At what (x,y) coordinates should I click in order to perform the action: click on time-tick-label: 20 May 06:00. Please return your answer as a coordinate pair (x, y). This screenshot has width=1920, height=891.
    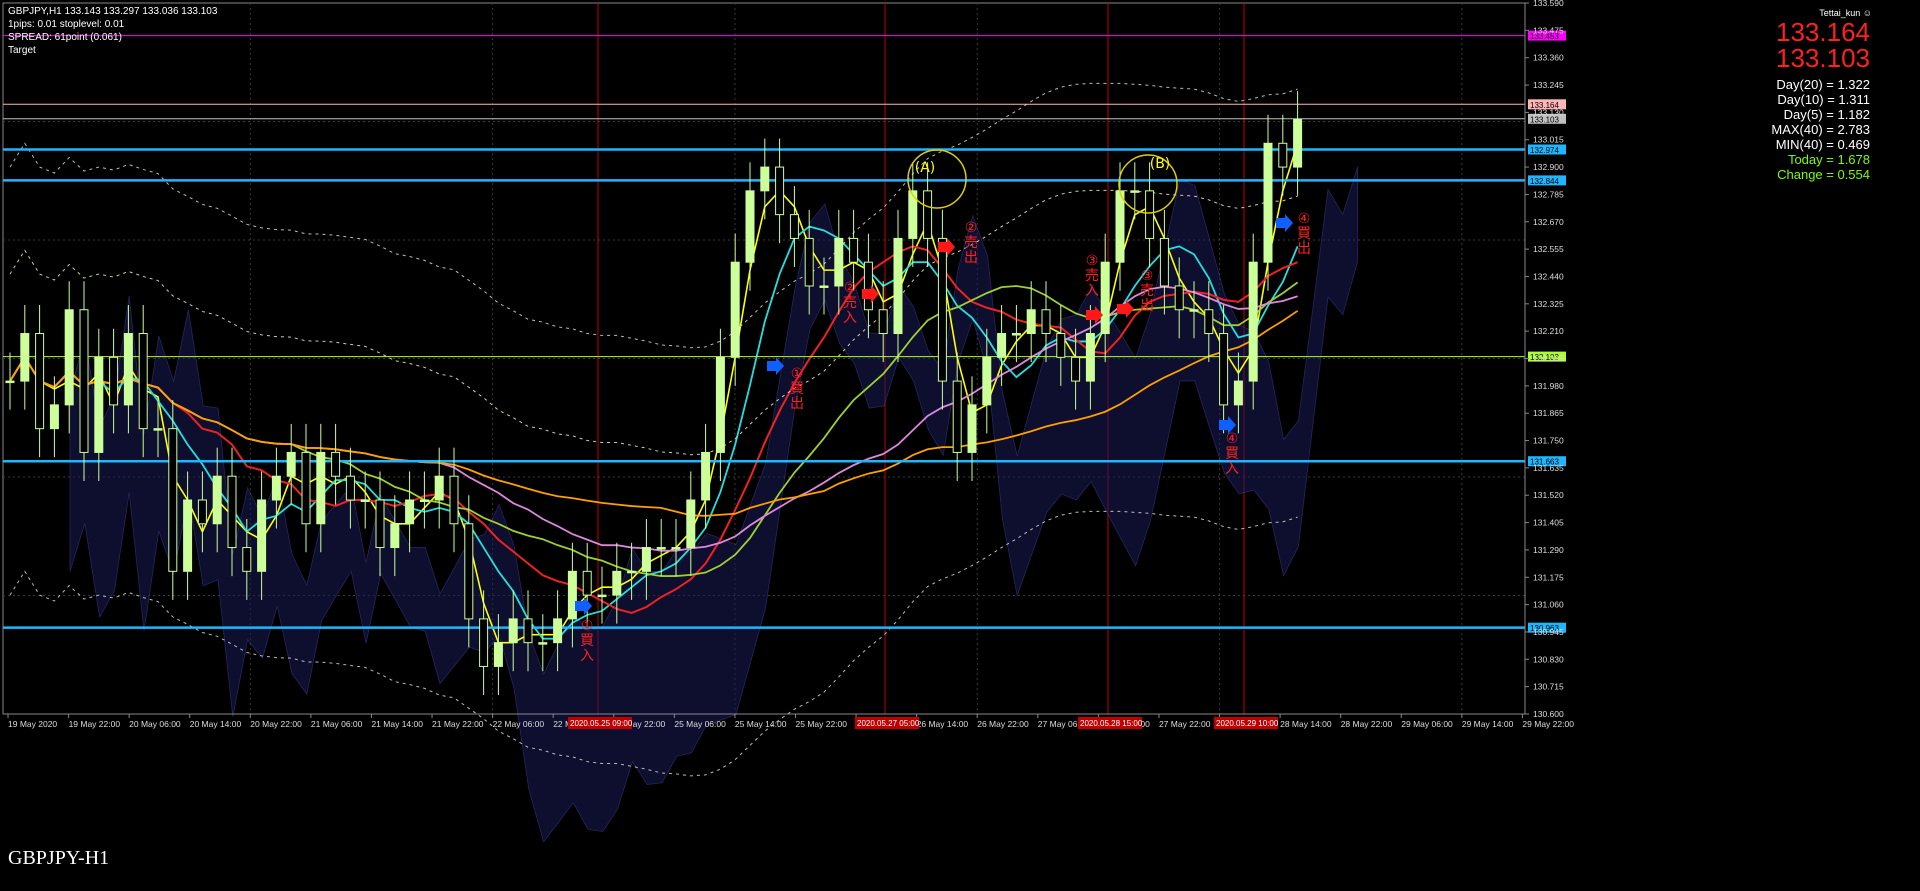
    Looking at the image, I should click on (155, 724).